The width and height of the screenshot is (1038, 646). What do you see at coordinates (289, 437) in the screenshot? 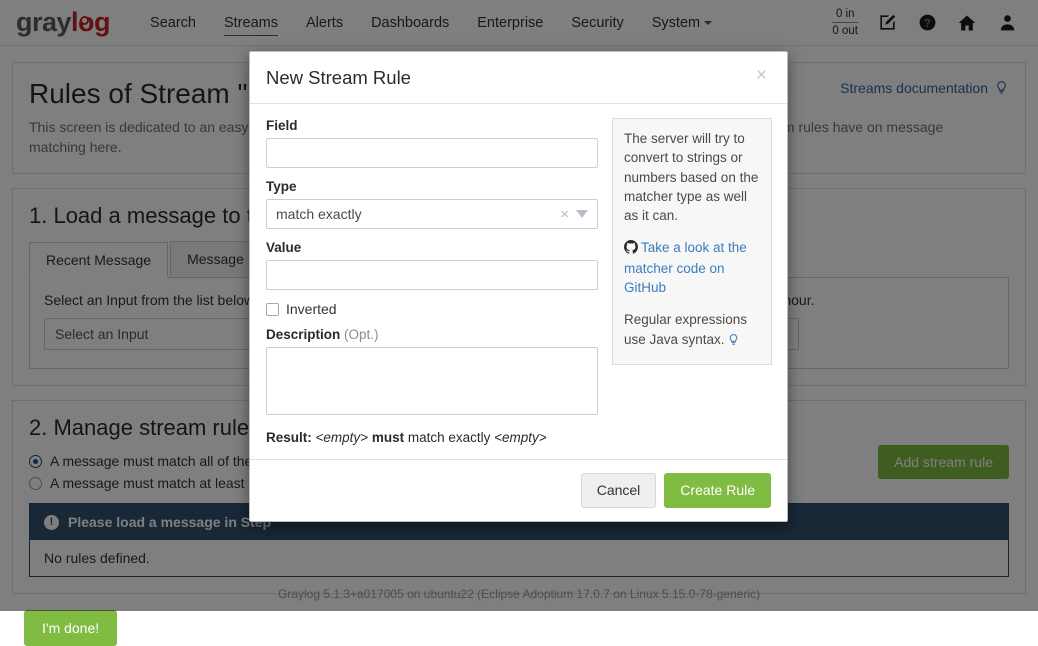
I see `result-prefix: Result:` at bounding box center [289, 437].